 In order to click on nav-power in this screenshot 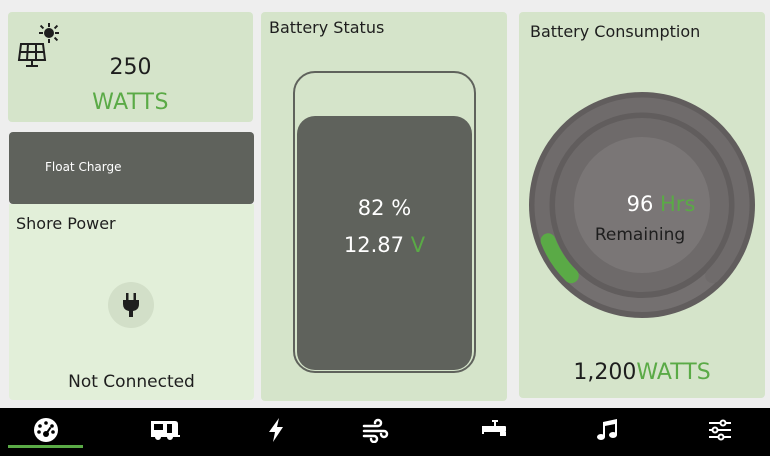, I will do `click(276, 430)`.